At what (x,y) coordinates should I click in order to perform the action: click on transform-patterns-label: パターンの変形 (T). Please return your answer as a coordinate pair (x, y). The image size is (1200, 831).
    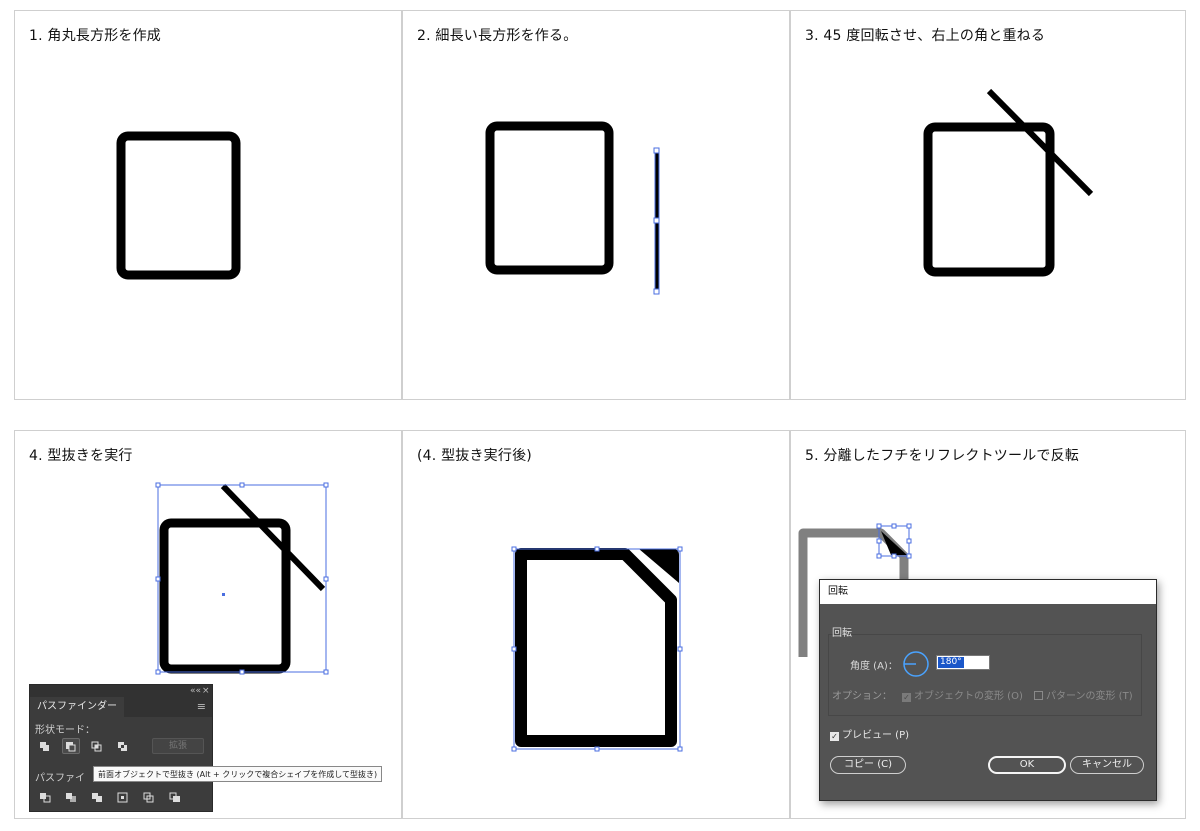
    Looking at the image, I should click on (1089, 696).